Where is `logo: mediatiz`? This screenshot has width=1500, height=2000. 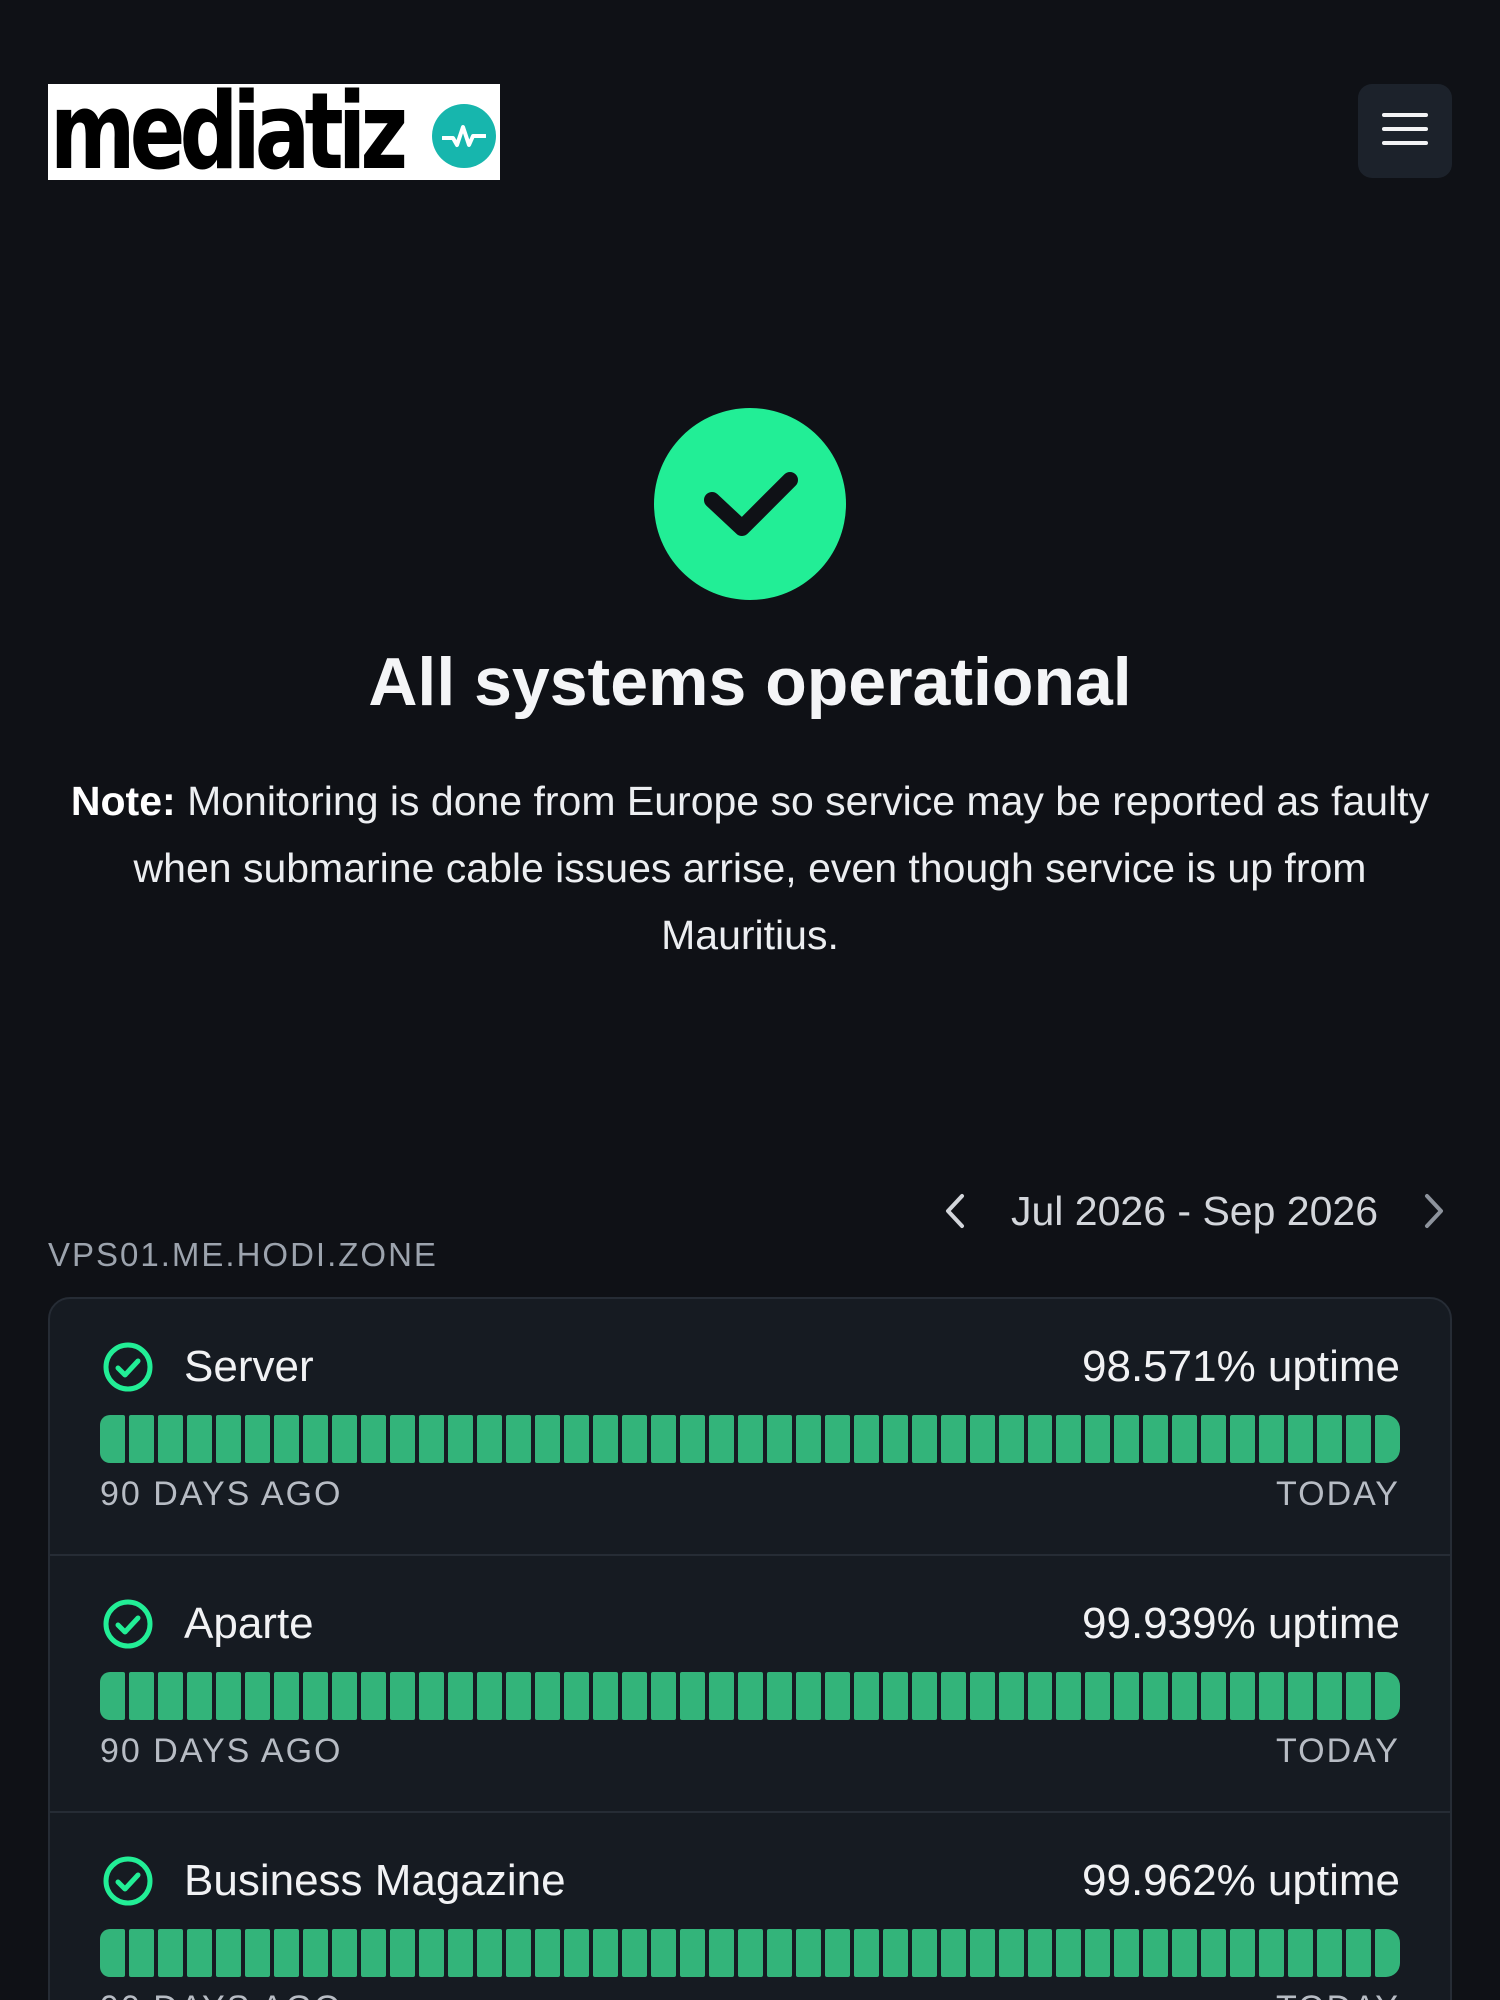 logo: mediatiz is located at coordinates (274, 131).